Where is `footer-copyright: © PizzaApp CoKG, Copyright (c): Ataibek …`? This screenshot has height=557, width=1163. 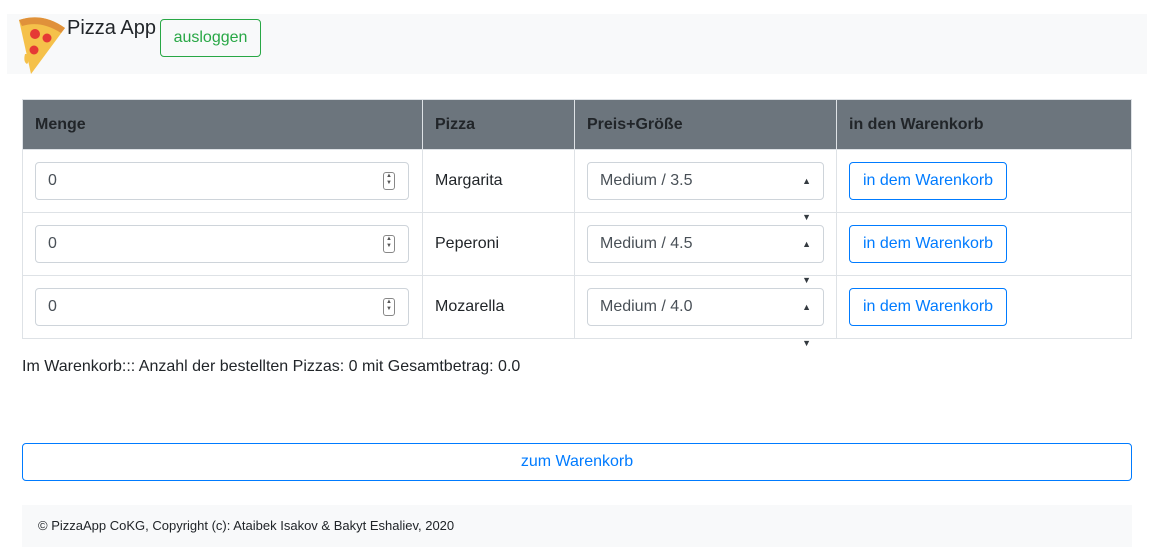 footer-copyright: © PizzaApp CoKG, Copyright (c): Ataibek … is located at coordinates (577, 526).